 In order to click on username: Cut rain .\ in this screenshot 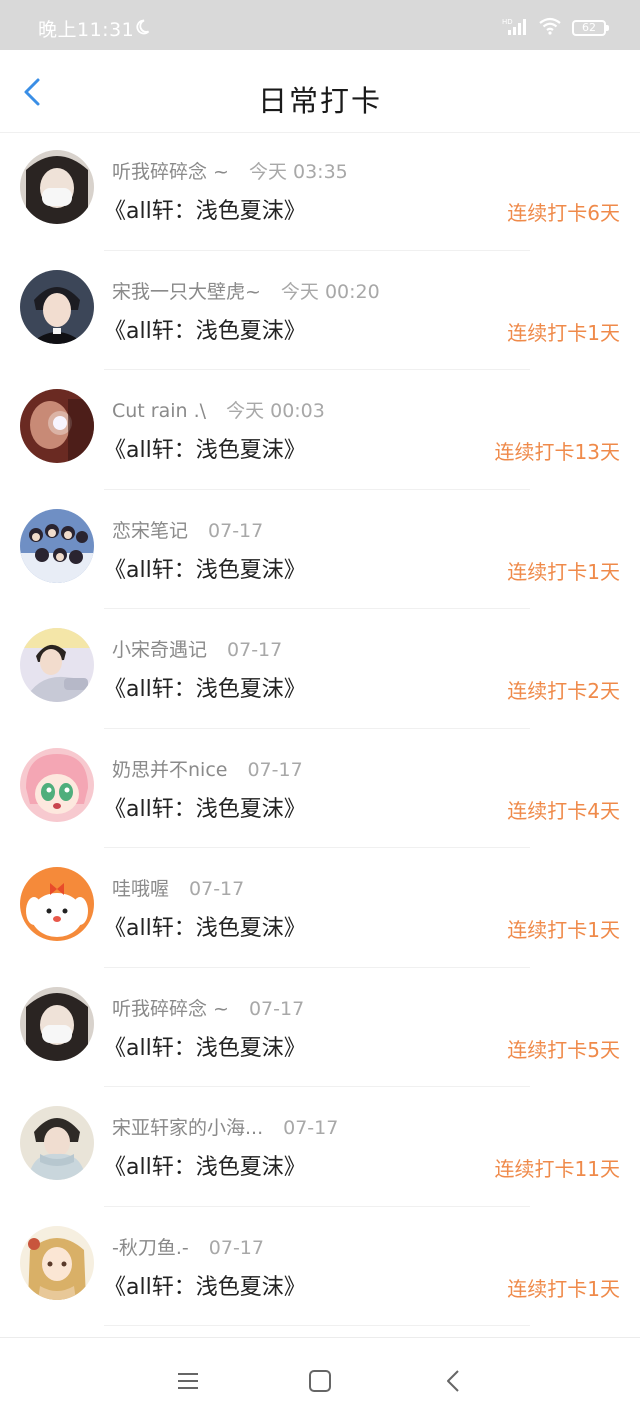, I will do `click(159, 411)`.